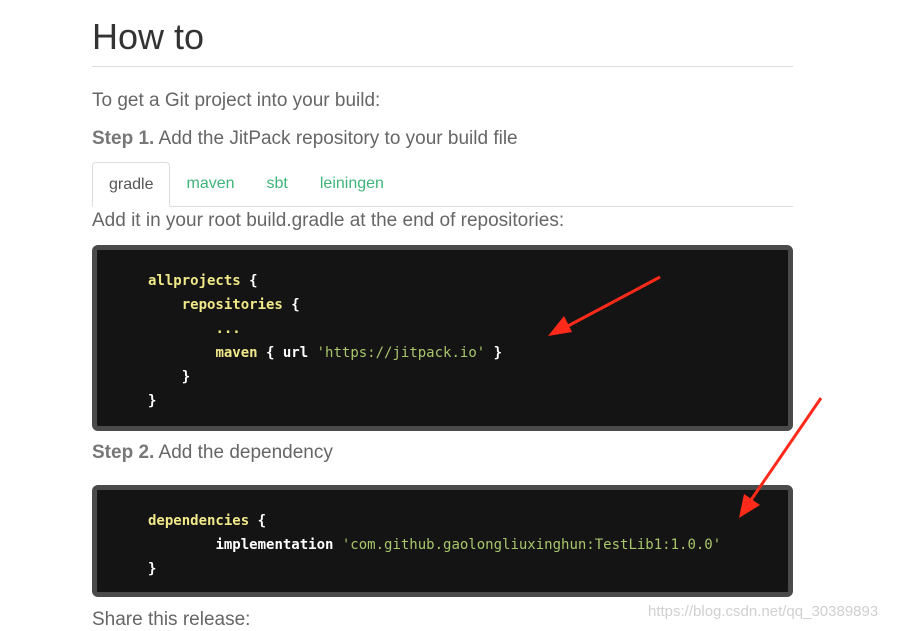 The height and width of the screenshot is (631, 902). I want to click on step-2-text: Add the dependency, so click(243, 452).